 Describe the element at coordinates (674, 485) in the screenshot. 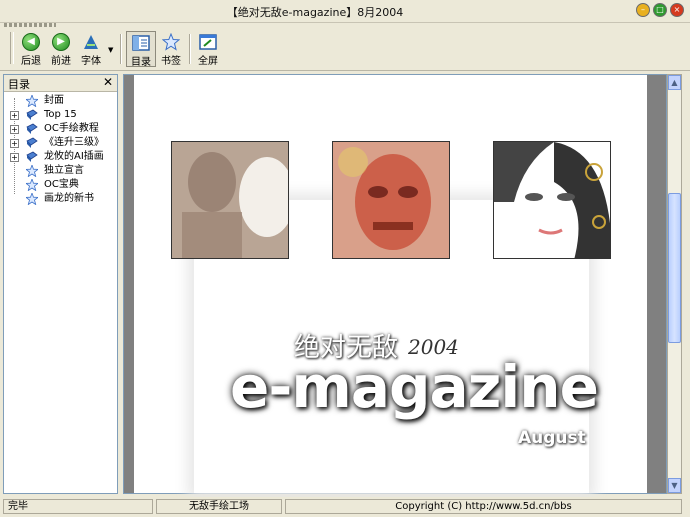

I see `scroll-down-icon: ▼` at that location.